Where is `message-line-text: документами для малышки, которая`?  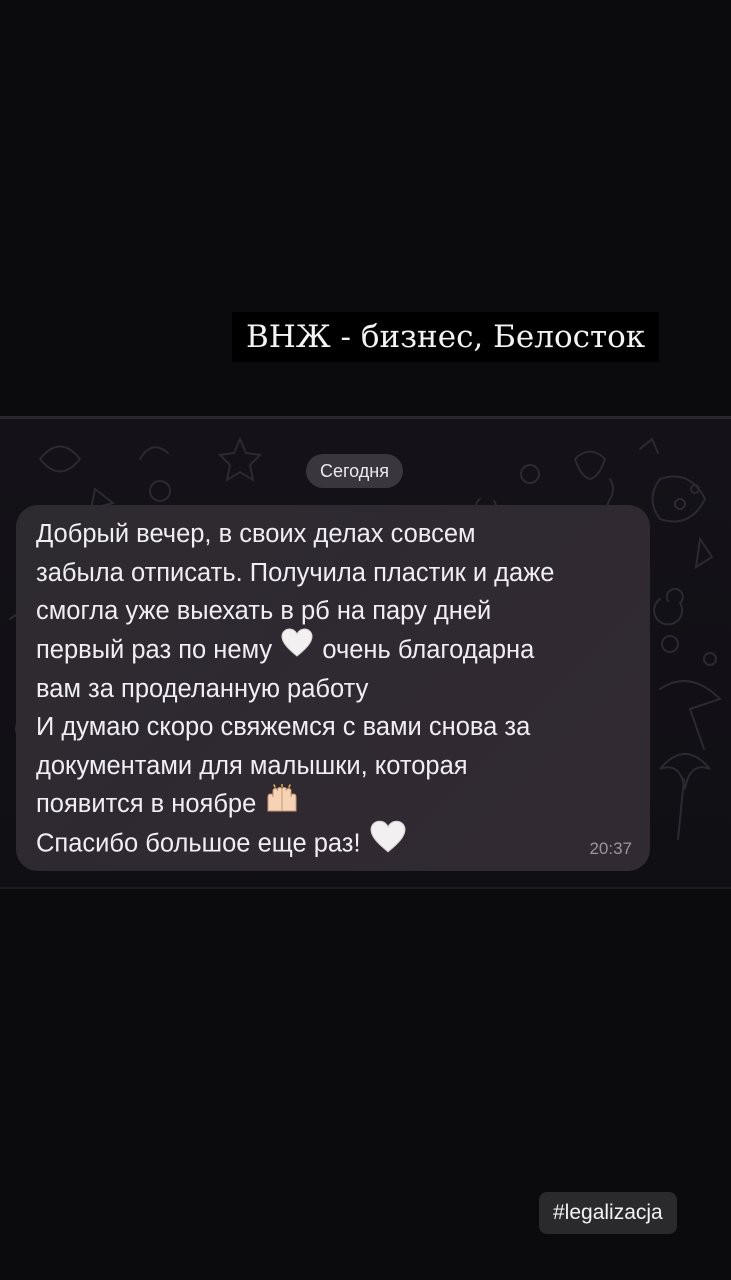 message-line-text: документами для малышки, которая is located at coordinates (252, 765).